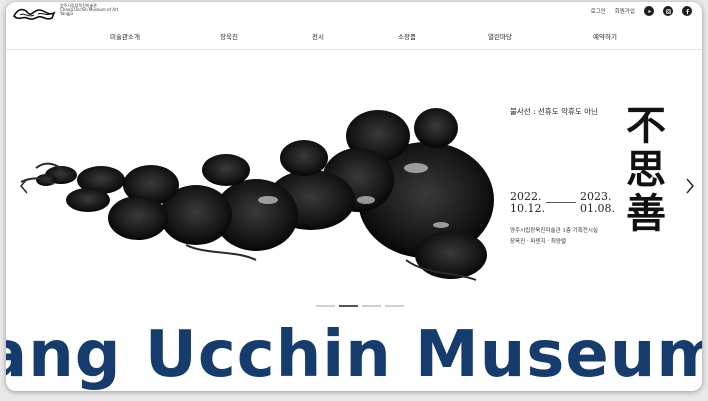 The width and height of the screenshot is (708, 401). What do you see at coordinates (348, 306) in the screenshot?
I see `slide-indicator-active` at bounding box center [348, 306].